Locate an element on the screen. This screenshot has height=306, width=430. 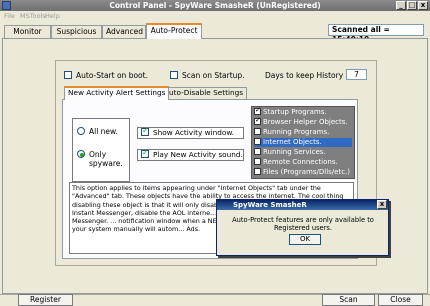
tab-auto-disable: Auto-Disable Settings is located at coordinates (204, 93).